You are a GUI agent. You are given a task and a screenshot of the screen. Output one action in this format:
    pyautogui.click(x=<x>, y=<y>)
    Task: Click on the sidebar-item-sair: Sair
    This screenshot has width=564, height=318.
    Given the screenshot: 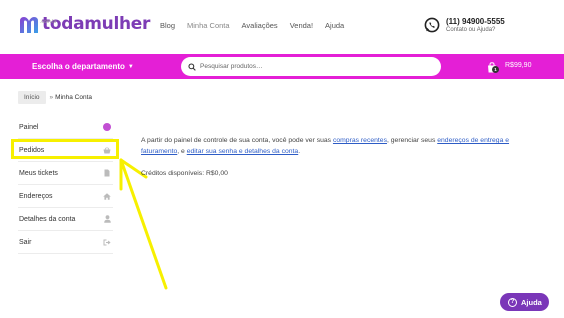 What is the action you would take?
    pyautogui.click(x=65, y=242)
    